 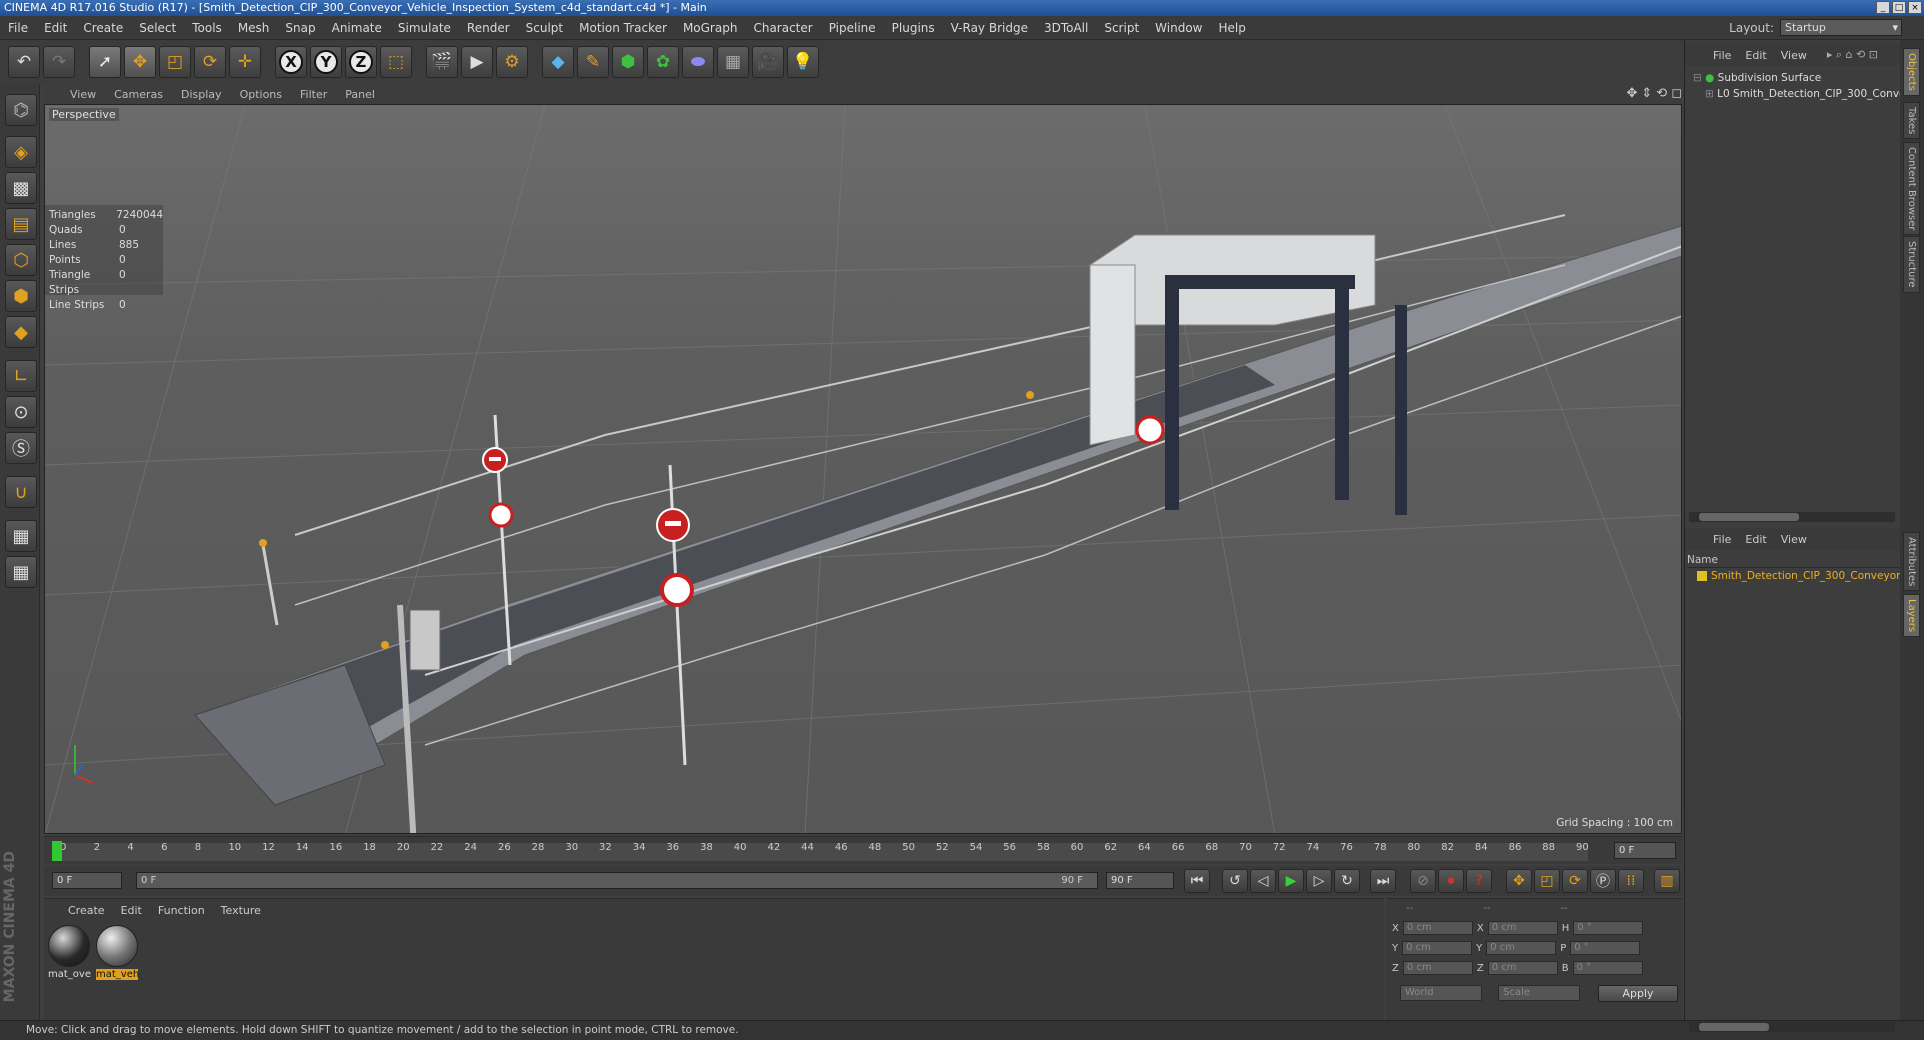 I want to click on rotation-h-field: 0 °, so click(x=1608, y=928).